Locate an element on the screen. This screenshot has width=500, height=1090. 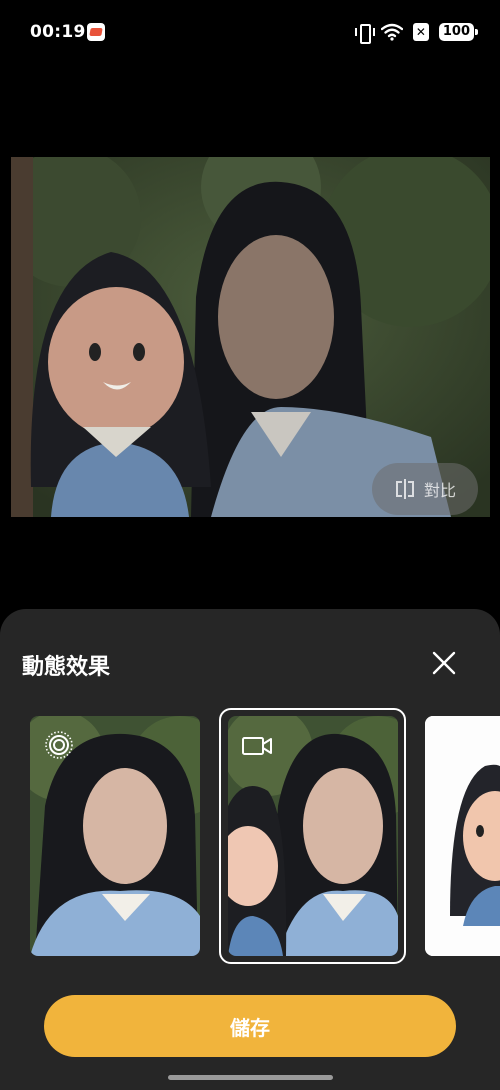
status-icons: ✕ 100 is located at coordinates (416, 33).